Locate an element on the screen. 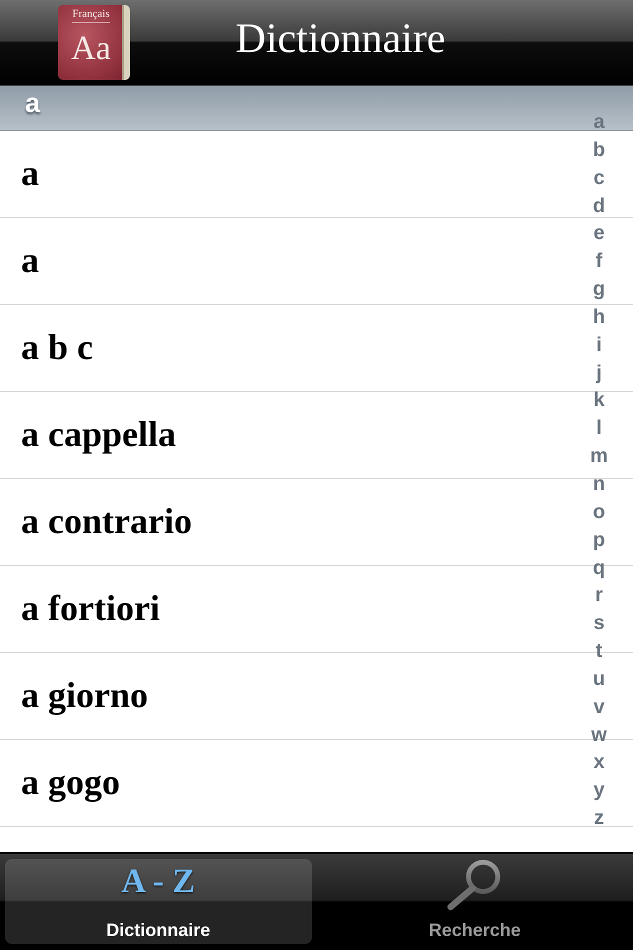 This screenshot has height=950, width=633. index-letter: l is located at coordinates (599, 429).